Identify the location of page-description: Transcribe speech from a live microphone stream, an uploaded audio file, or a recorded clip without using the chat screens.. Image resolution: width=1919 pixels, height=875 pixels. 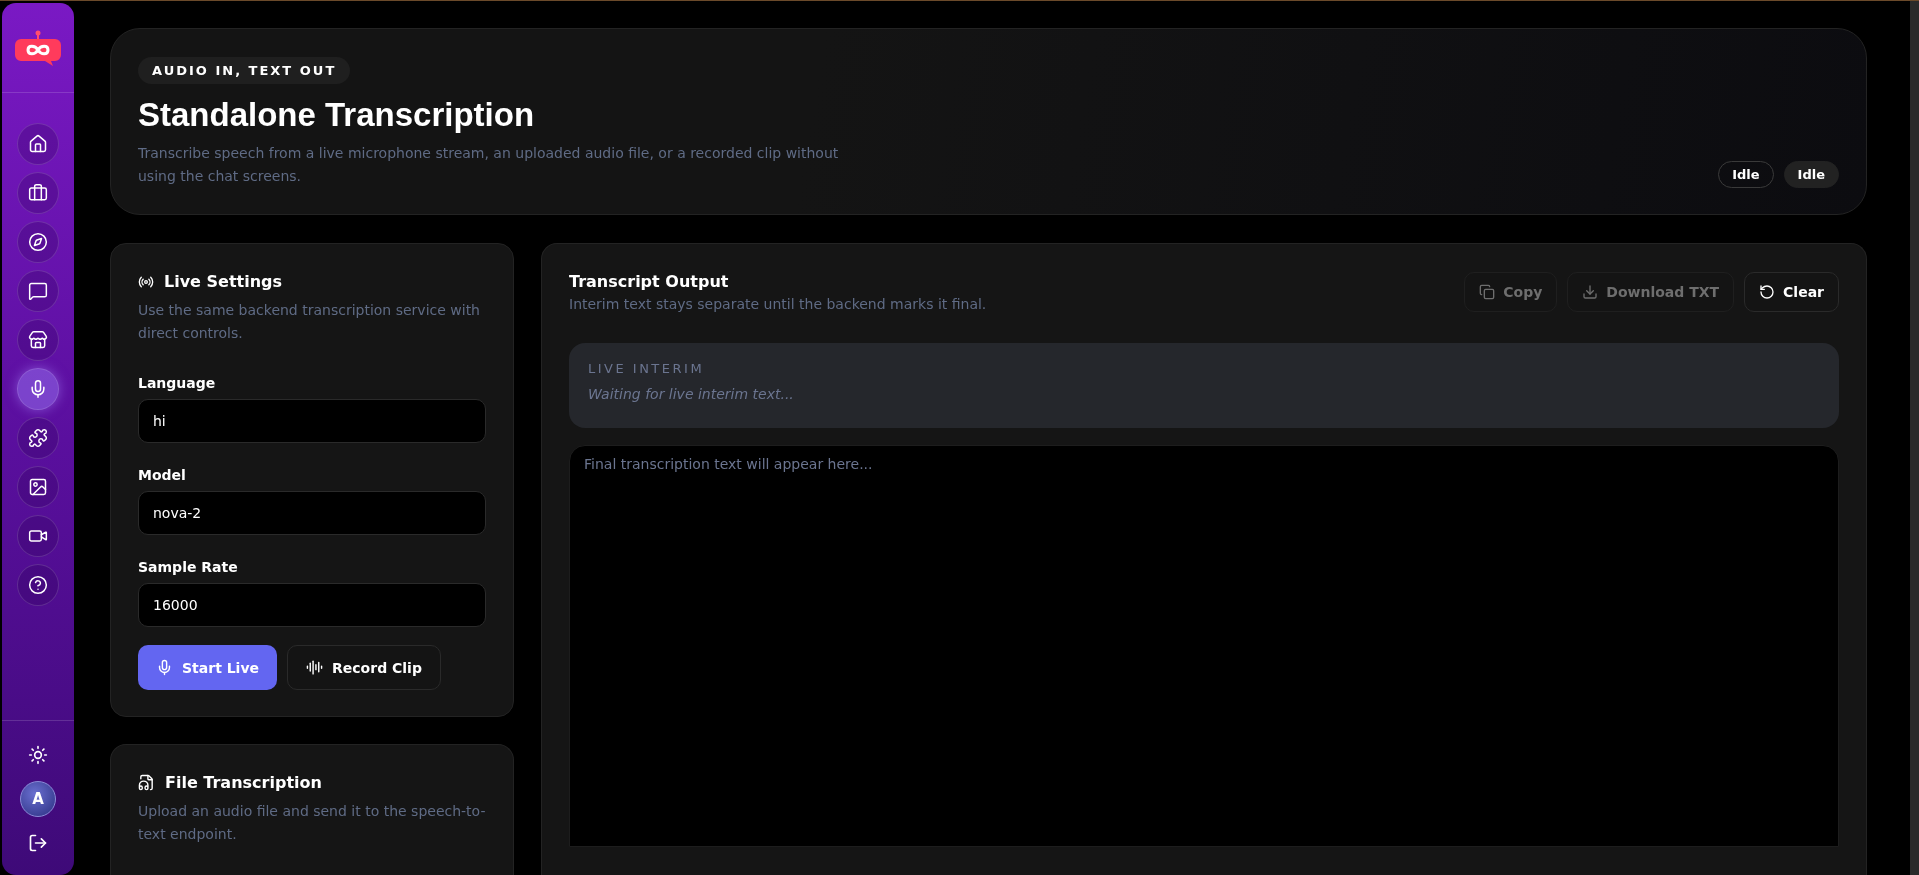
(489, 165).